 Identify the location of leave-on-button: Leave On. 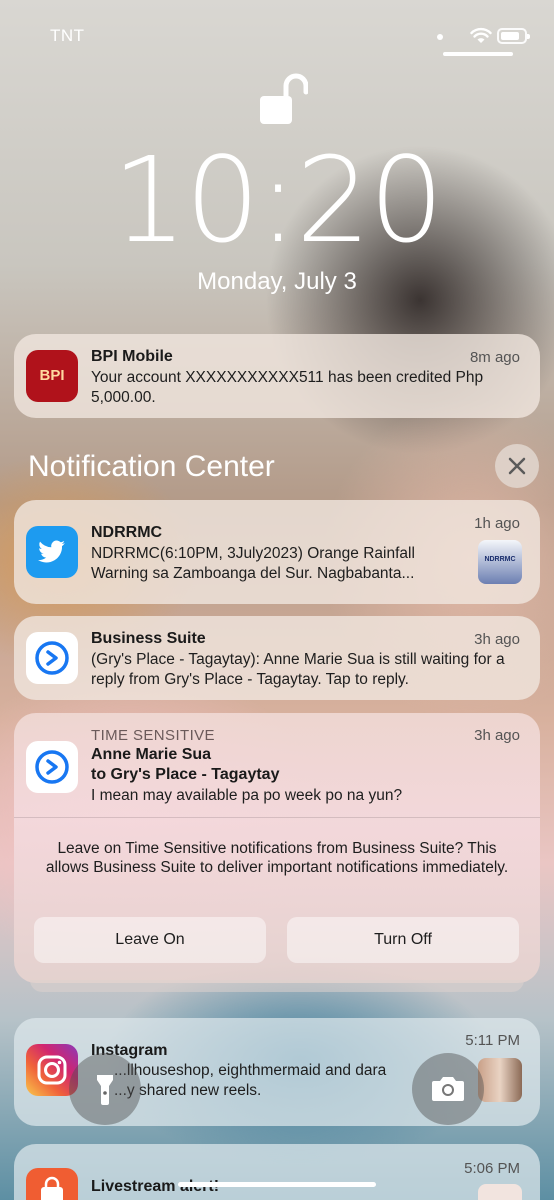
(150, 940).